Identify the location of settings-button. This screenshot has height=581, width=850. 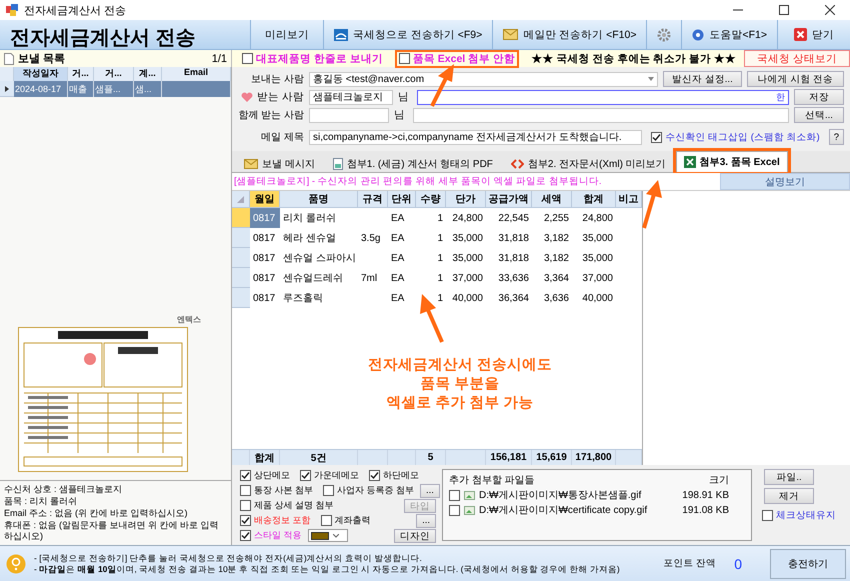
(664, 34).